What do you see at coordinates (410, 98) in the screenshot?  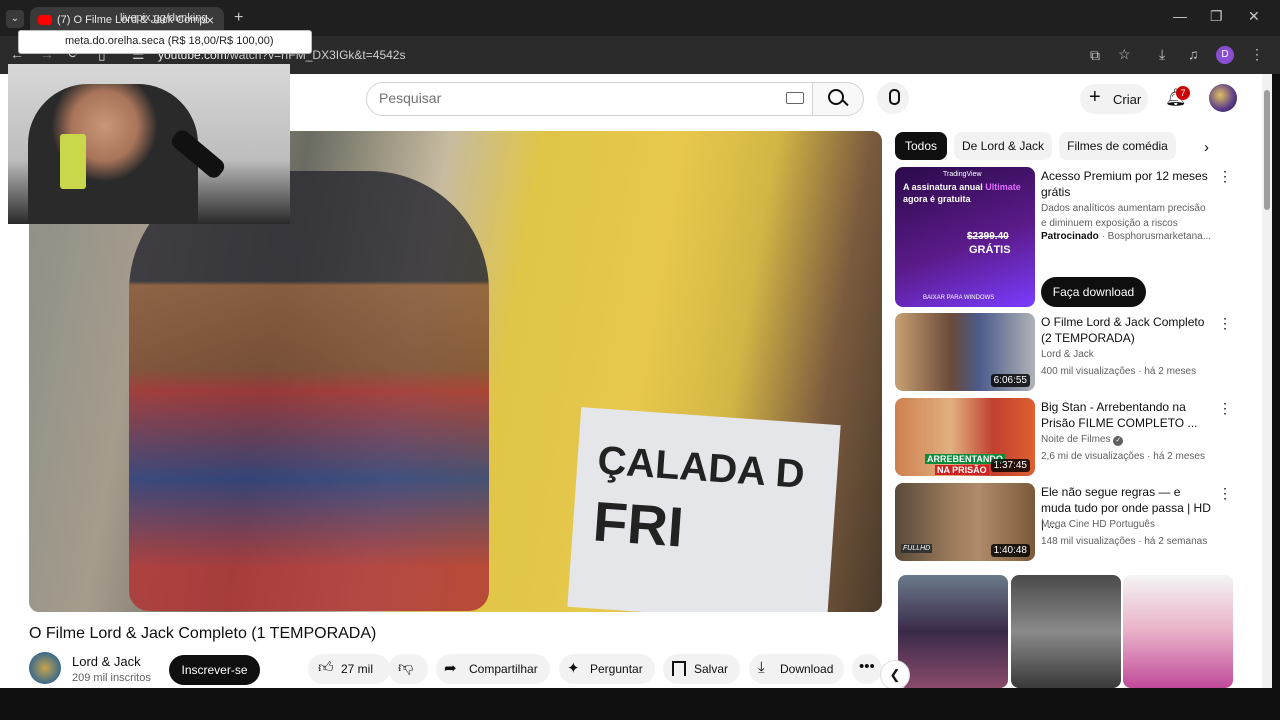 I see `search-placeholder: Pesquisar` at bounding box center [410, 98].